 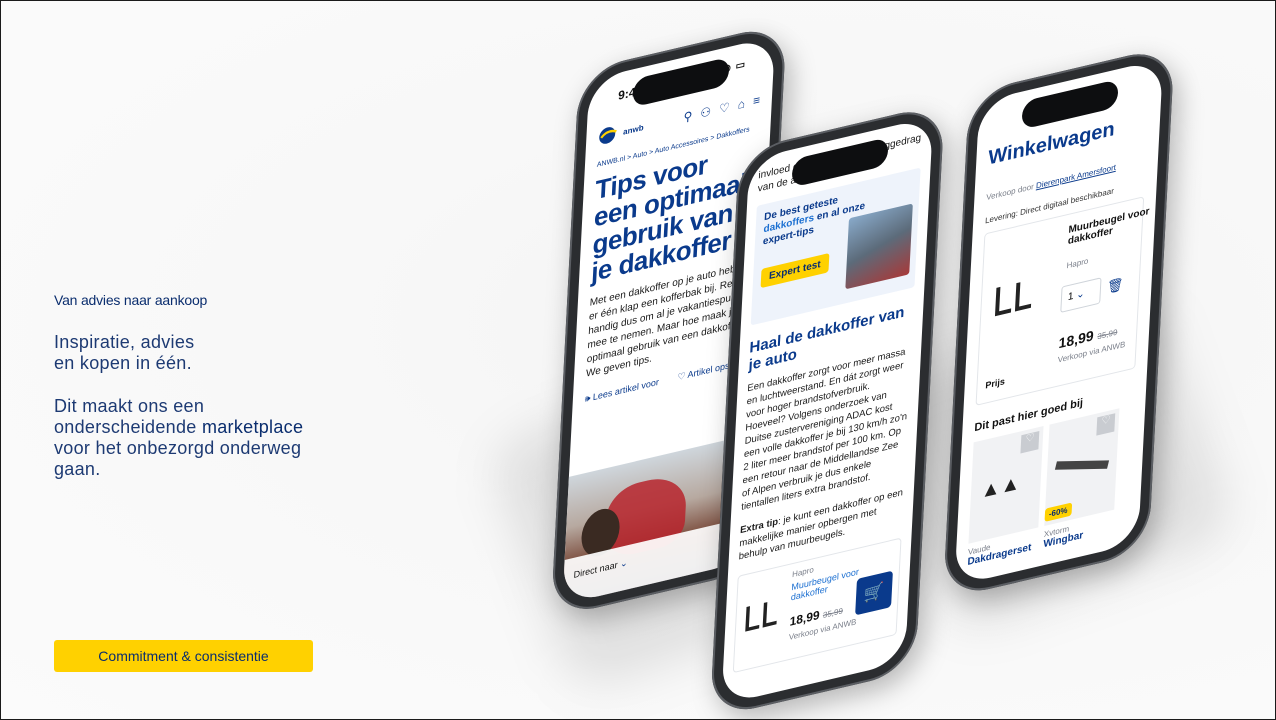 I want to click on header-icons: ⚲ ⚇ ♡ ⌂ ≡, so click(x=721, y=109).